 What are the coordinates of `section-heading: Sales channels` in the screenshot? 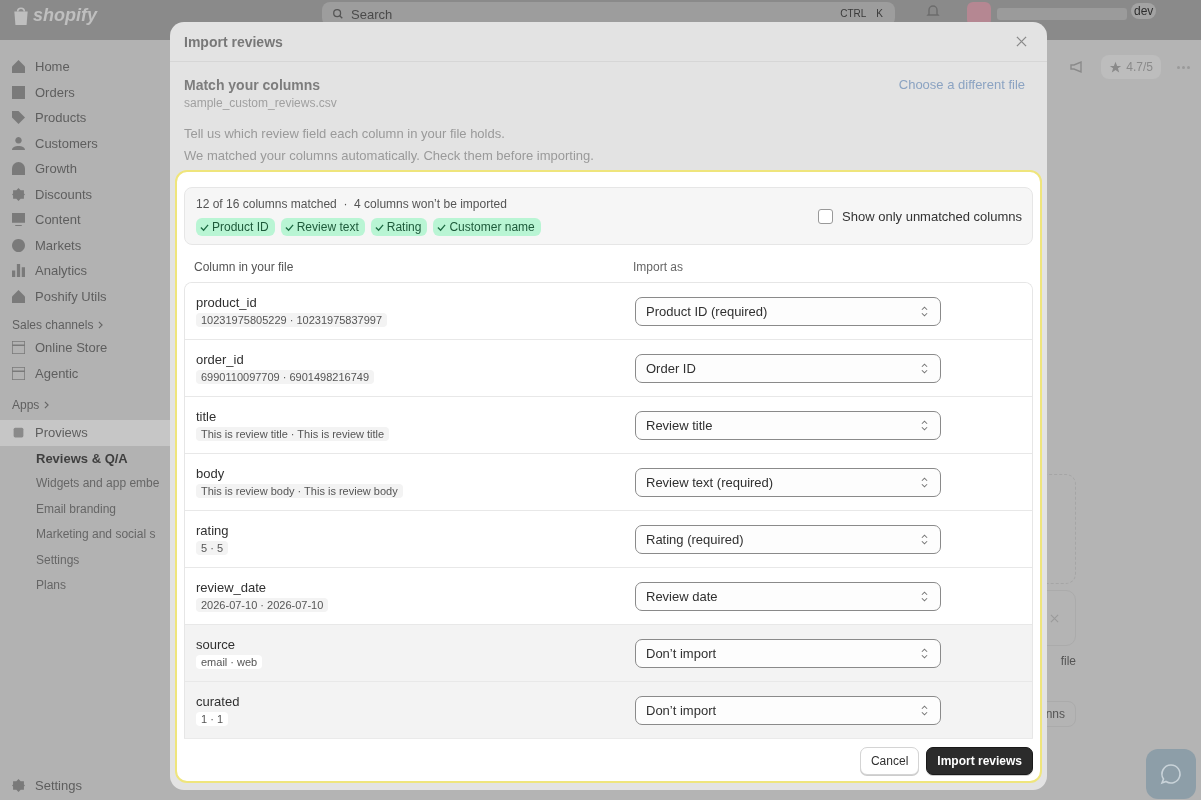 It's located at (53, 325).